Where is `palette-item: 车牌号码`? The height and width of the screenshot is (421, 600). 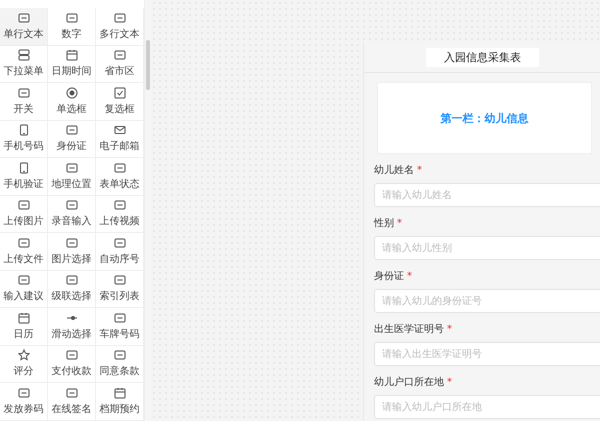
palette-item: 车牌号码 is located at coordinates (120, 327).